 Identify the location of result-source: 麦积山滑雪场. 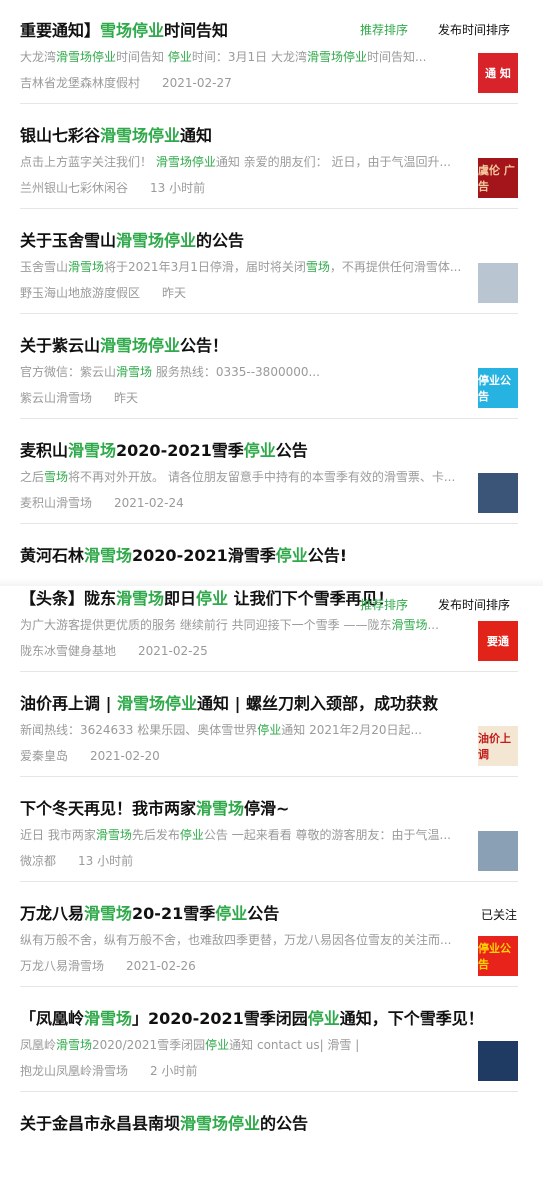
(56, 503).